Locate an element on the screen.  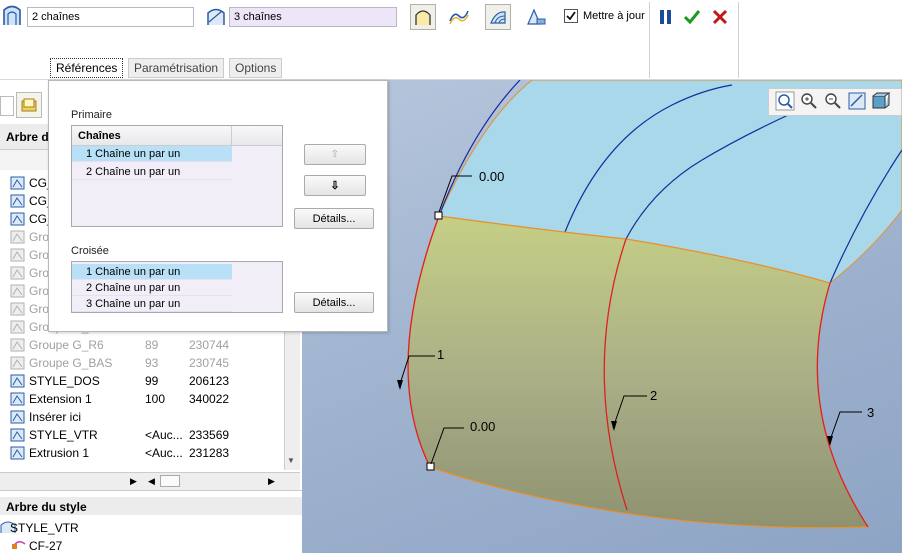
arrow-head is located at coordinates (400, 385).